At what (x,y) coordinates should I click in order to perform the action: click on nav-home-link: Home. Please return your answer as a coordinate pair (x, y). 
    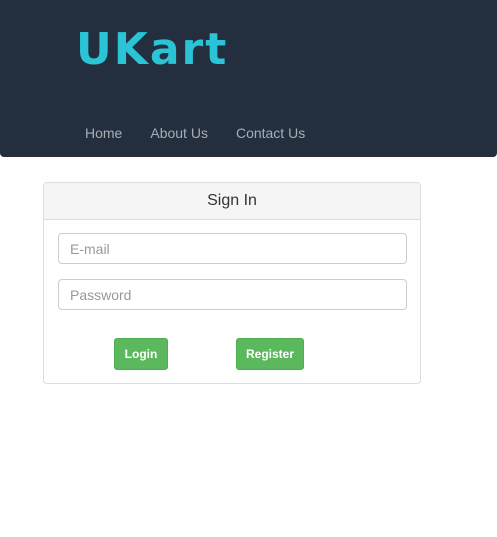
    Looking at the image, I should click on (103, 133).